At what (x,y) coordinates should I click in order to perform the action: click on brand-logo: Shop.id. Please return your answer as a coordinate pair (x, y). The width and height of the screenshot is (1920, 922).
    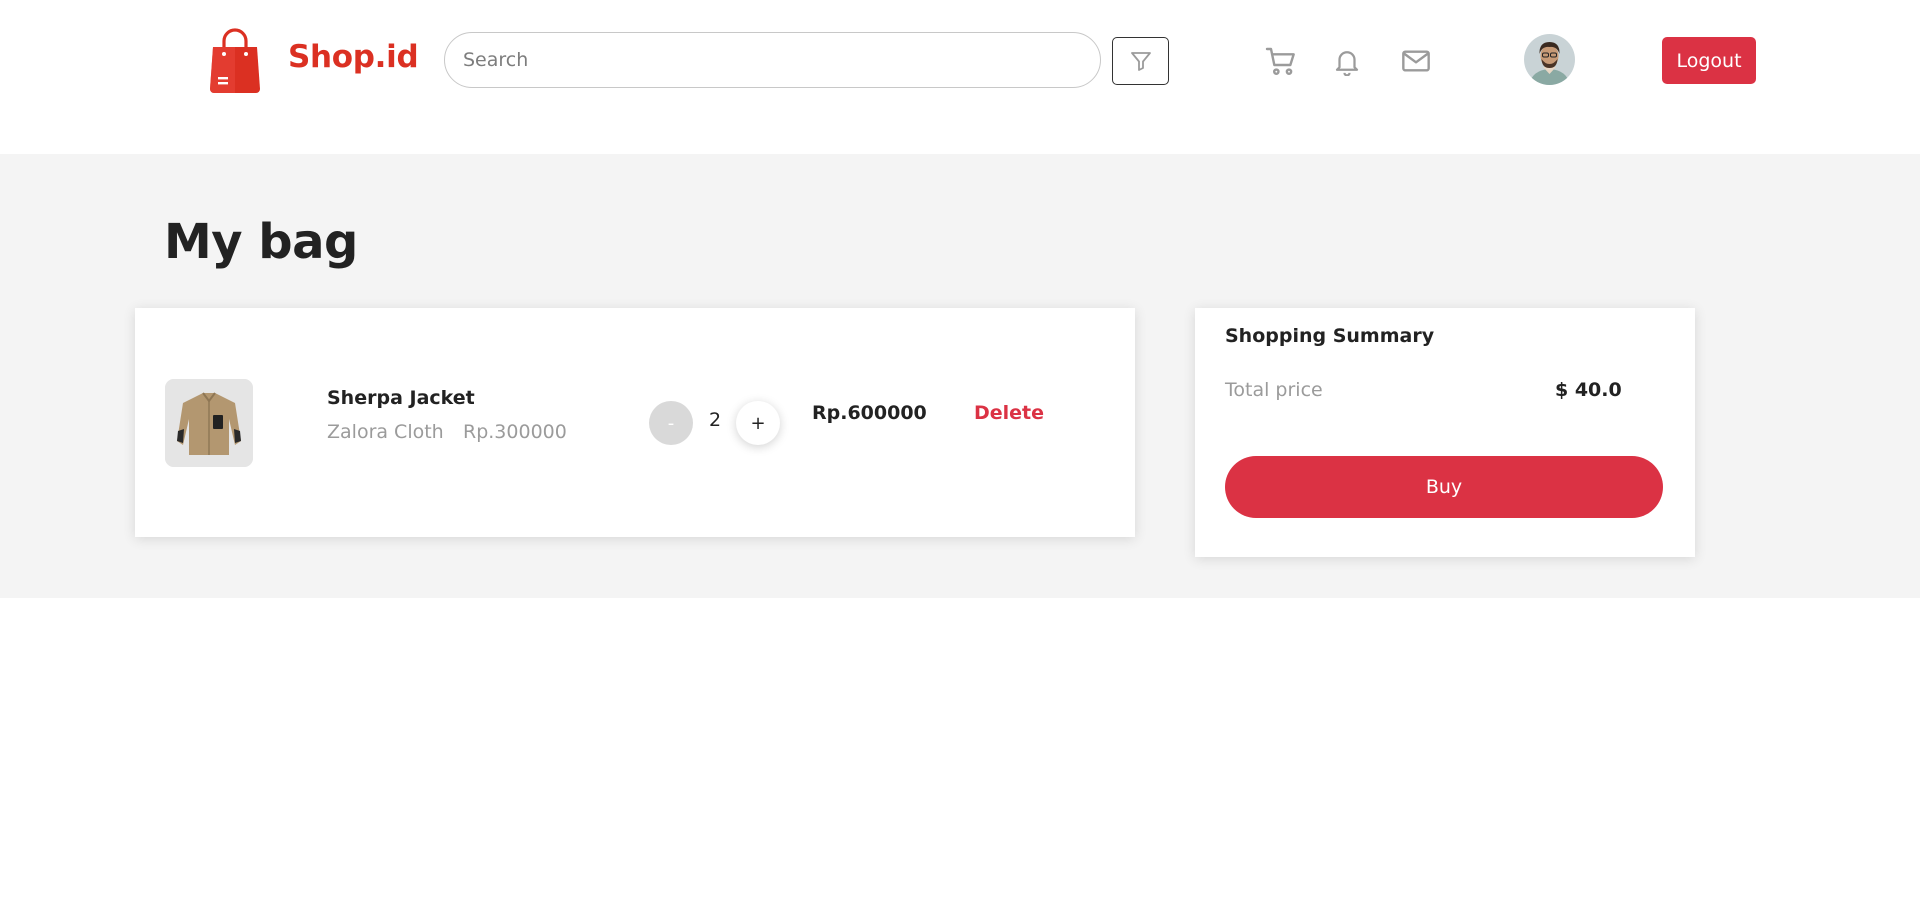
    Looking at the image, I should click on (314, 60).